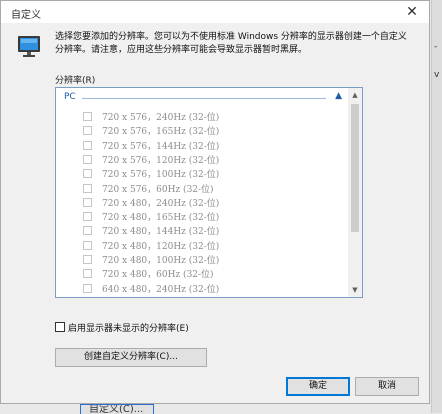  Describe the element at coordinates (436, 47) in the screenshot. I see `background-glyph: -` at that location.